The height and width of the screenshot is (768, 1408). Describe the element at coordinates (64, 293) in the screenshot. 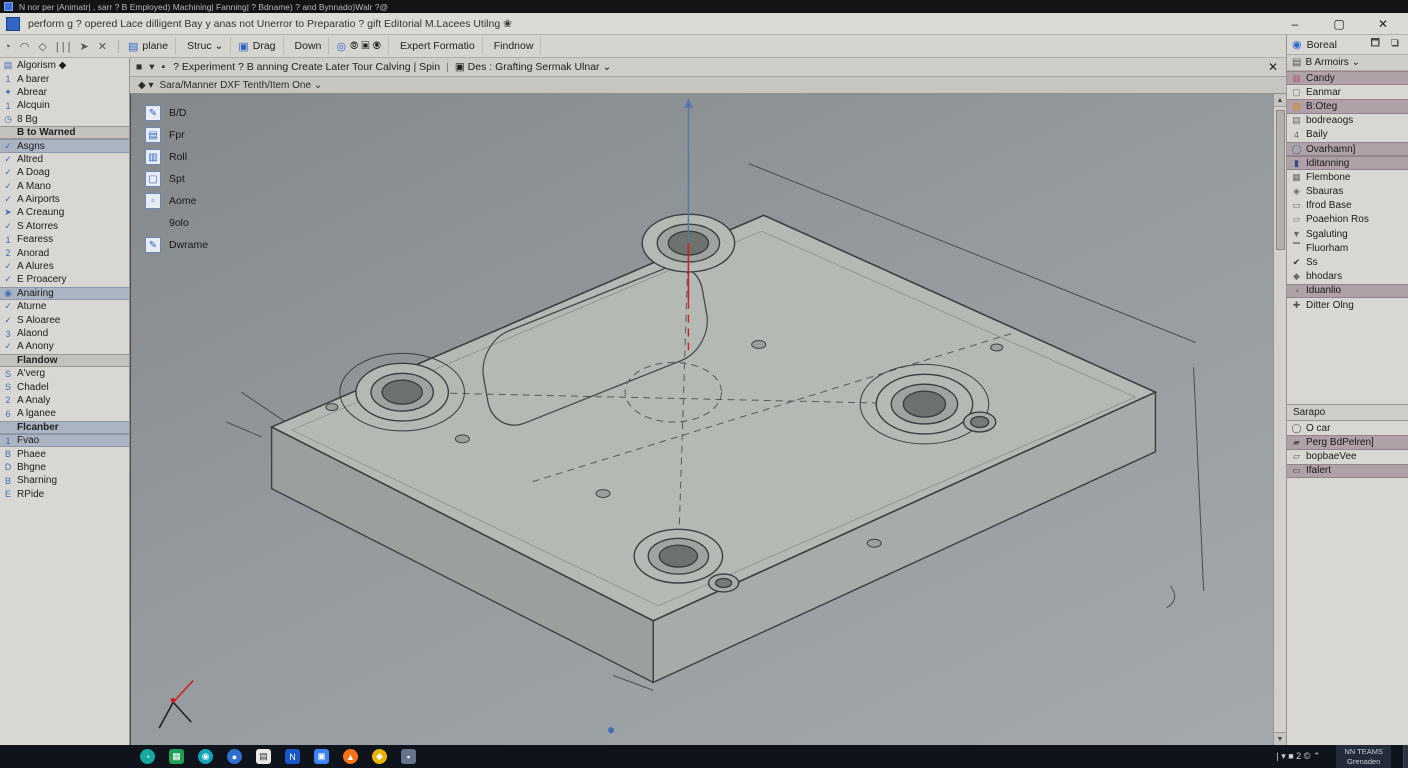

I see `left-panel-item: ◉ Anairing` at that location.